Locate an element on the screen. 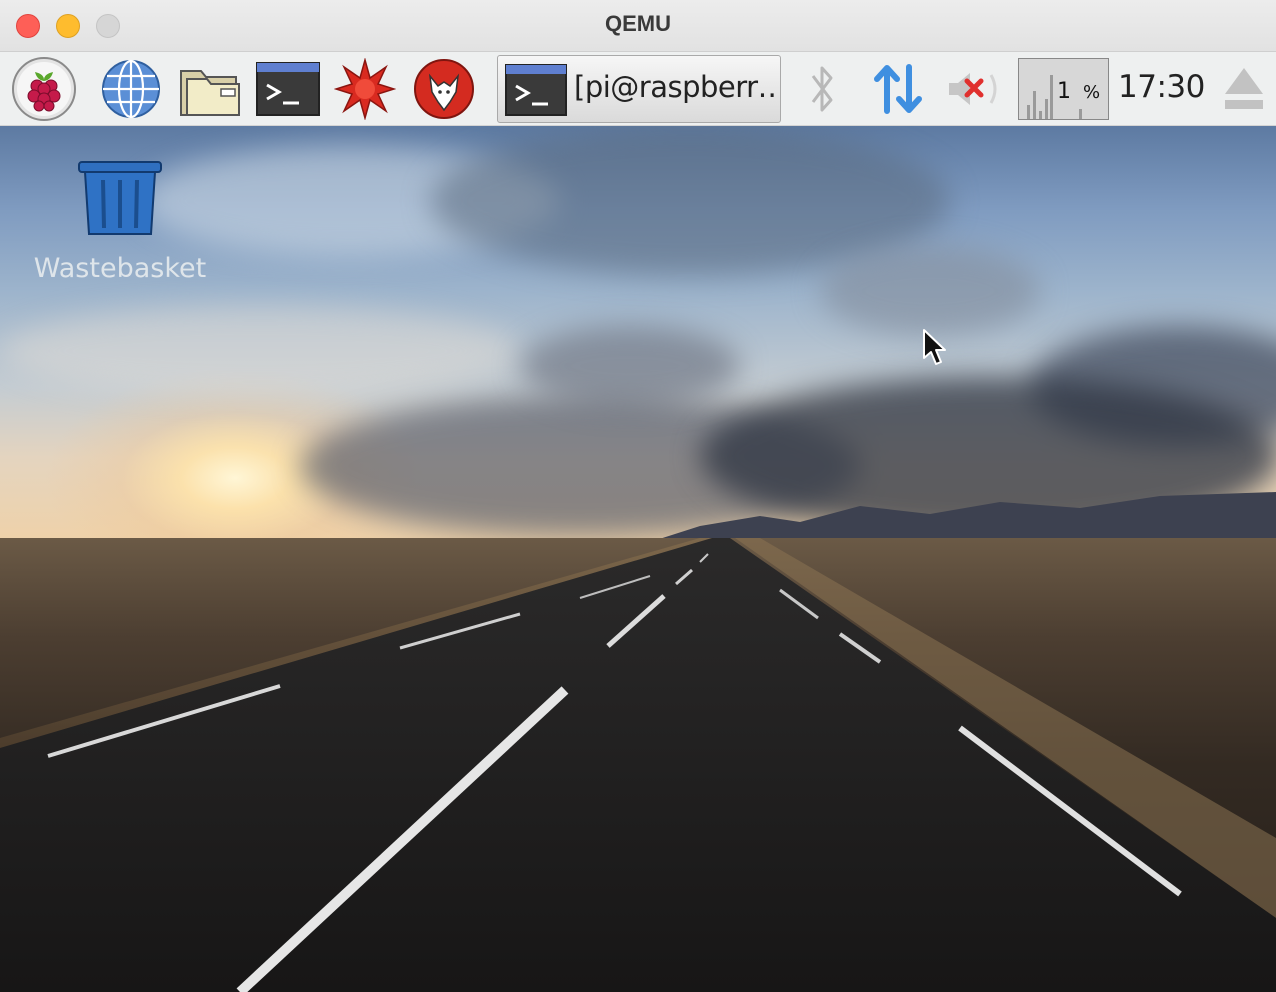  mouse-pointer-icon is located at coordinates (934, 347).